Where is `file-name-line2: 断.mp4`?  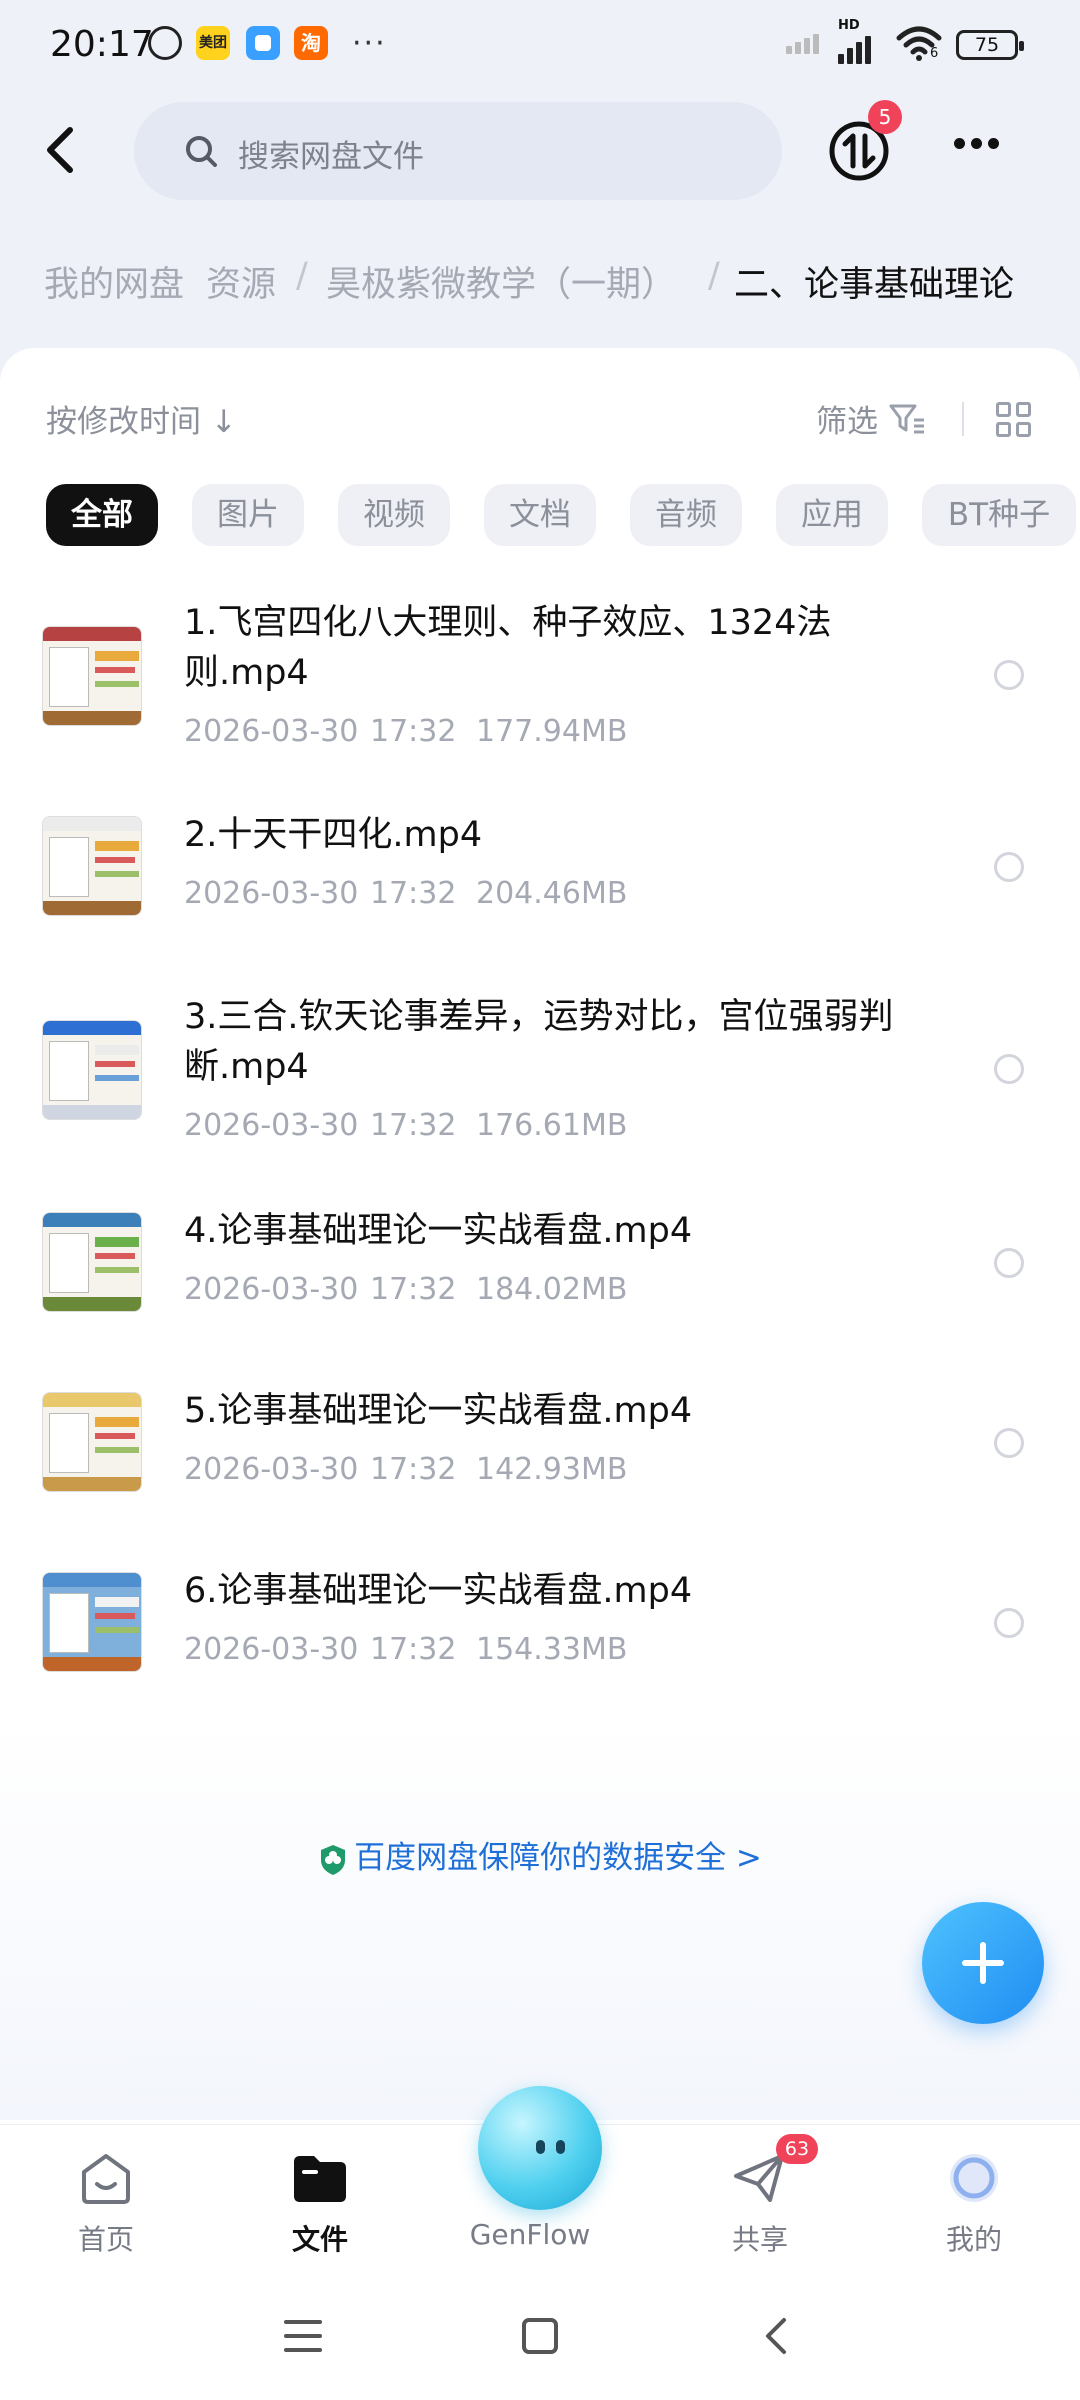 file-name-line2: 断.mp4 is located at coordinates (246, 1067).